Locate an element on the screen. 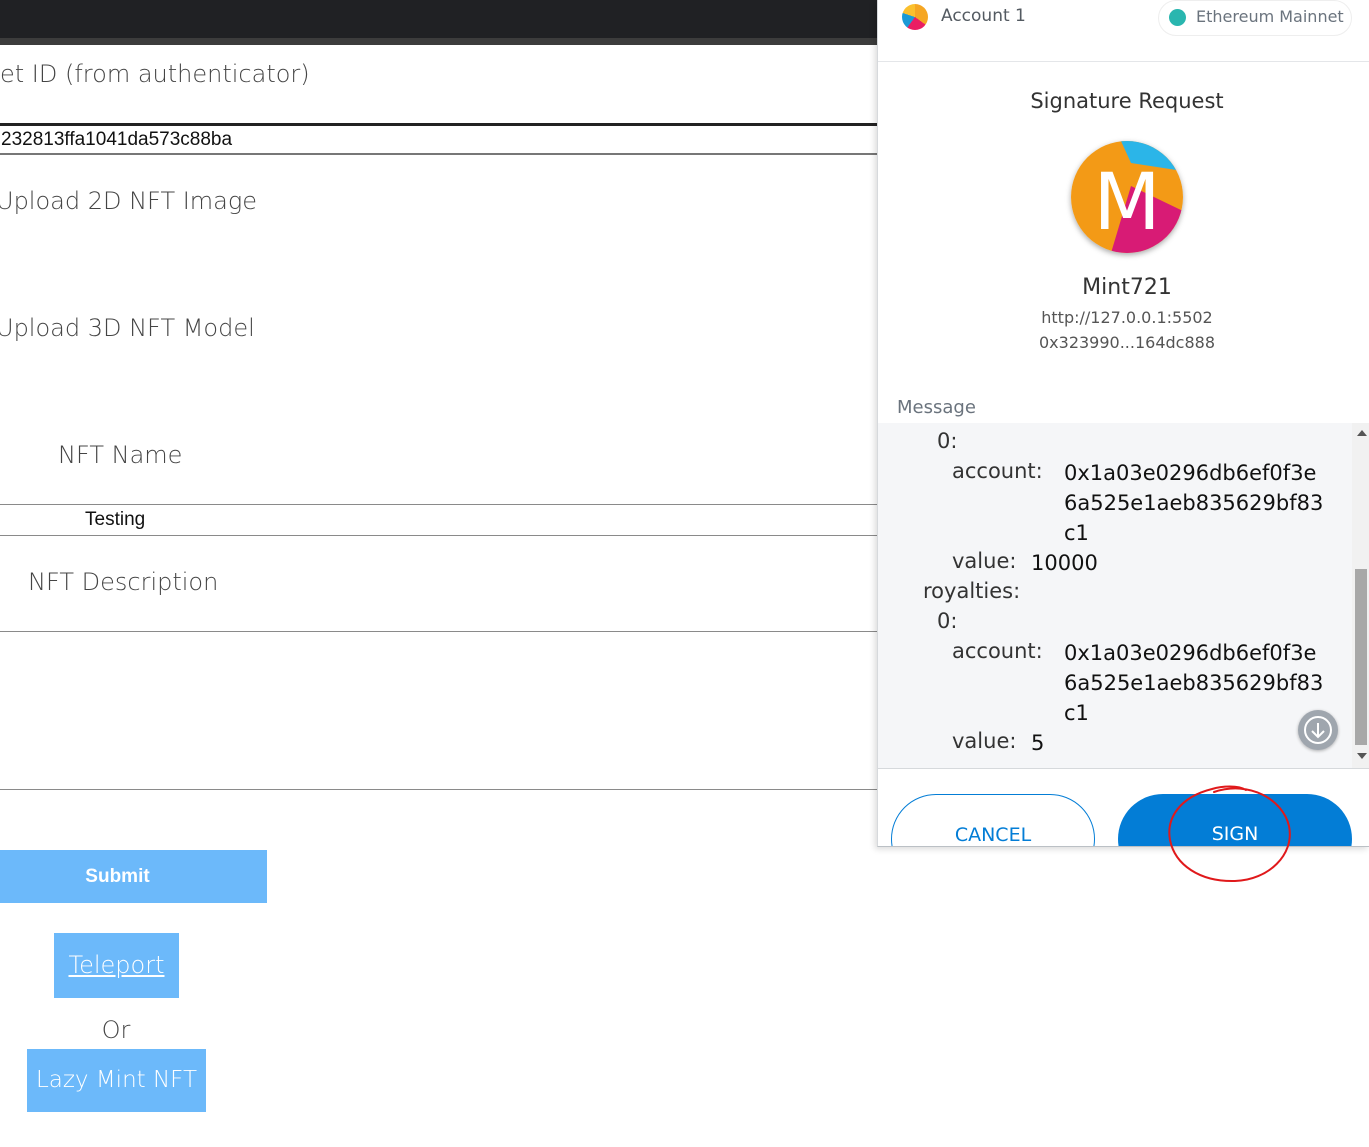 Image resolution: width=1369 pixels, height=1147 pixels. message-value-value: 5 is located at coordinates (1038, 743).